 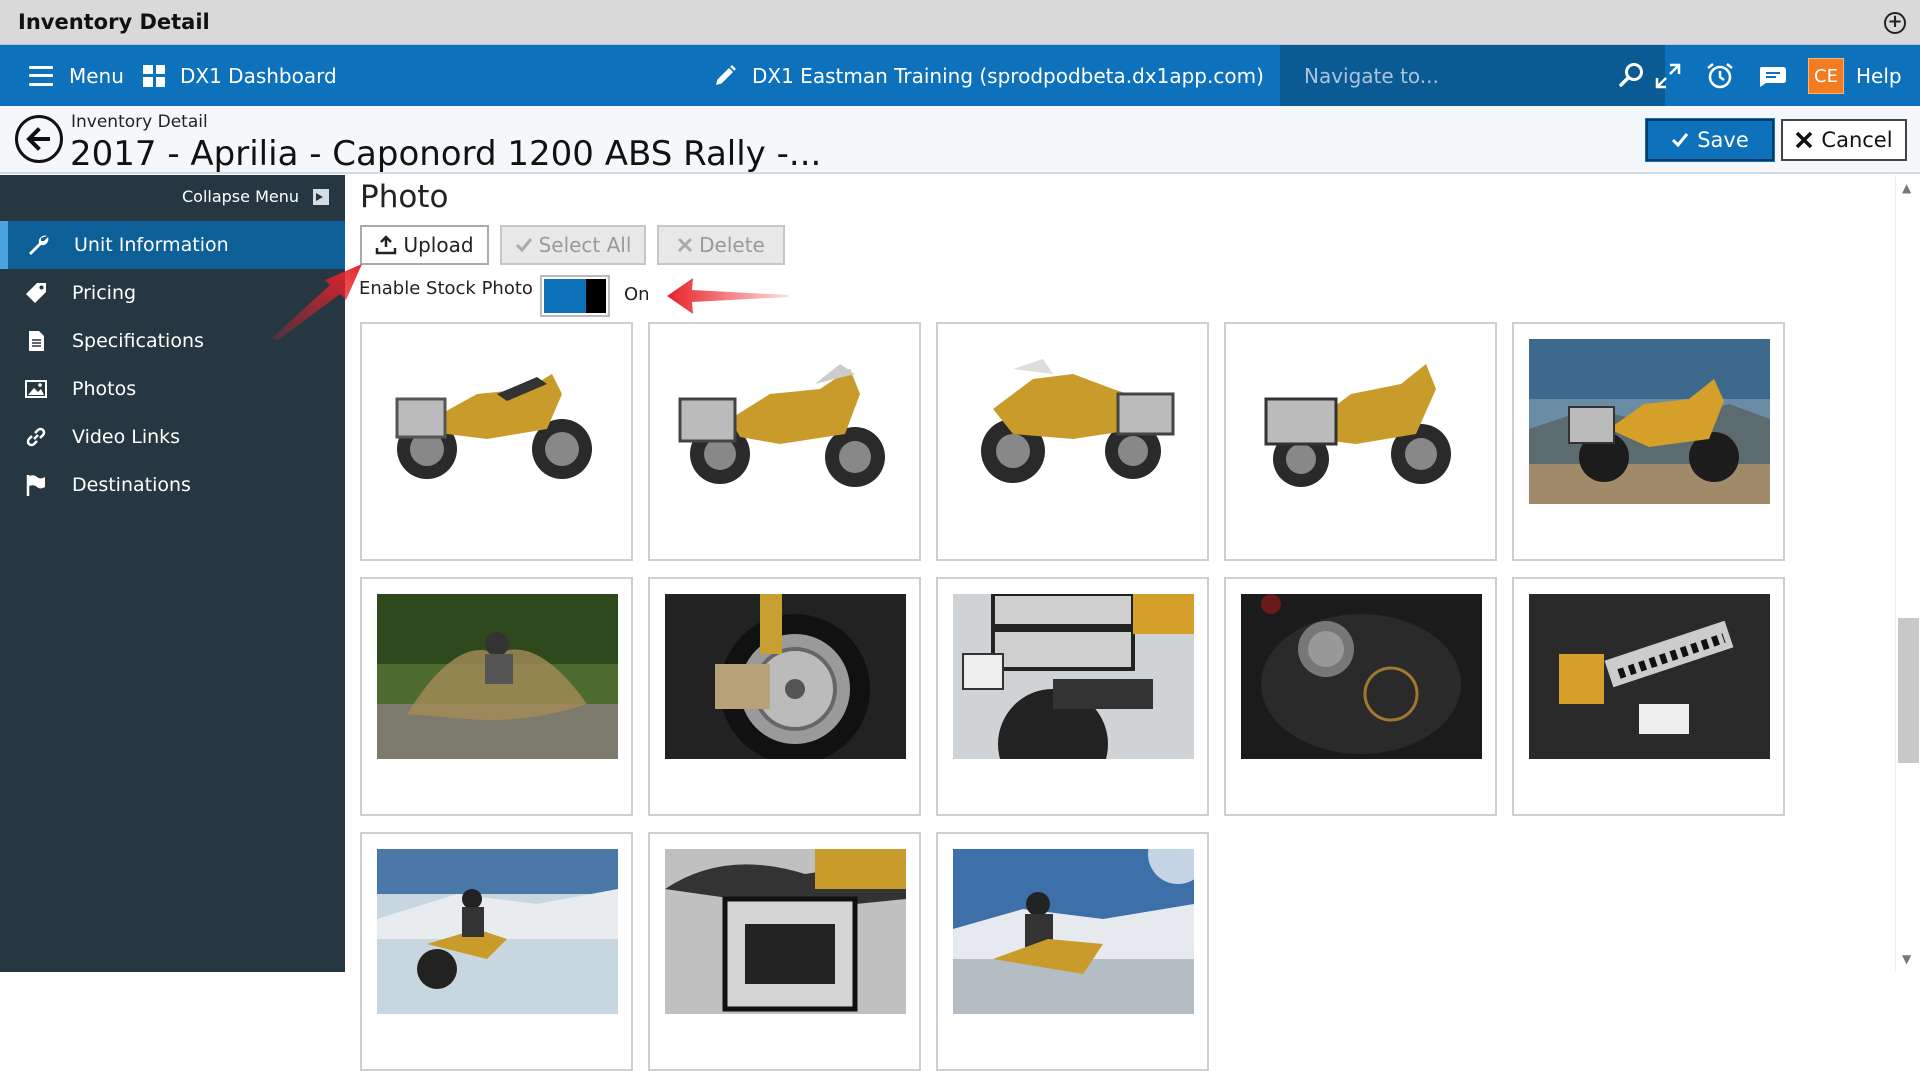 I want to click on search-icon, so click(x=1632, y=75).